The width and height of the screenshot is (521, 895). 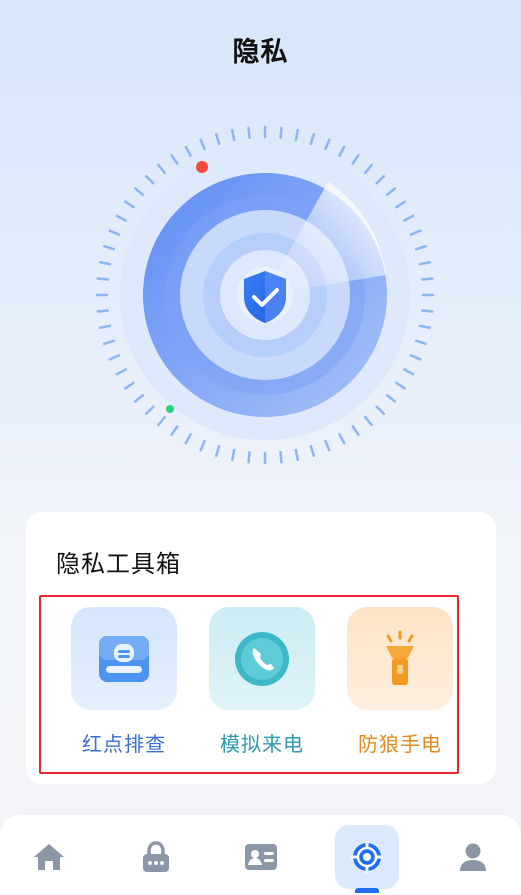 What do you see at coordinates (124, 744) in the screenshot?
I see `tool-label: 红点排查` at bounding box center [124, 744].